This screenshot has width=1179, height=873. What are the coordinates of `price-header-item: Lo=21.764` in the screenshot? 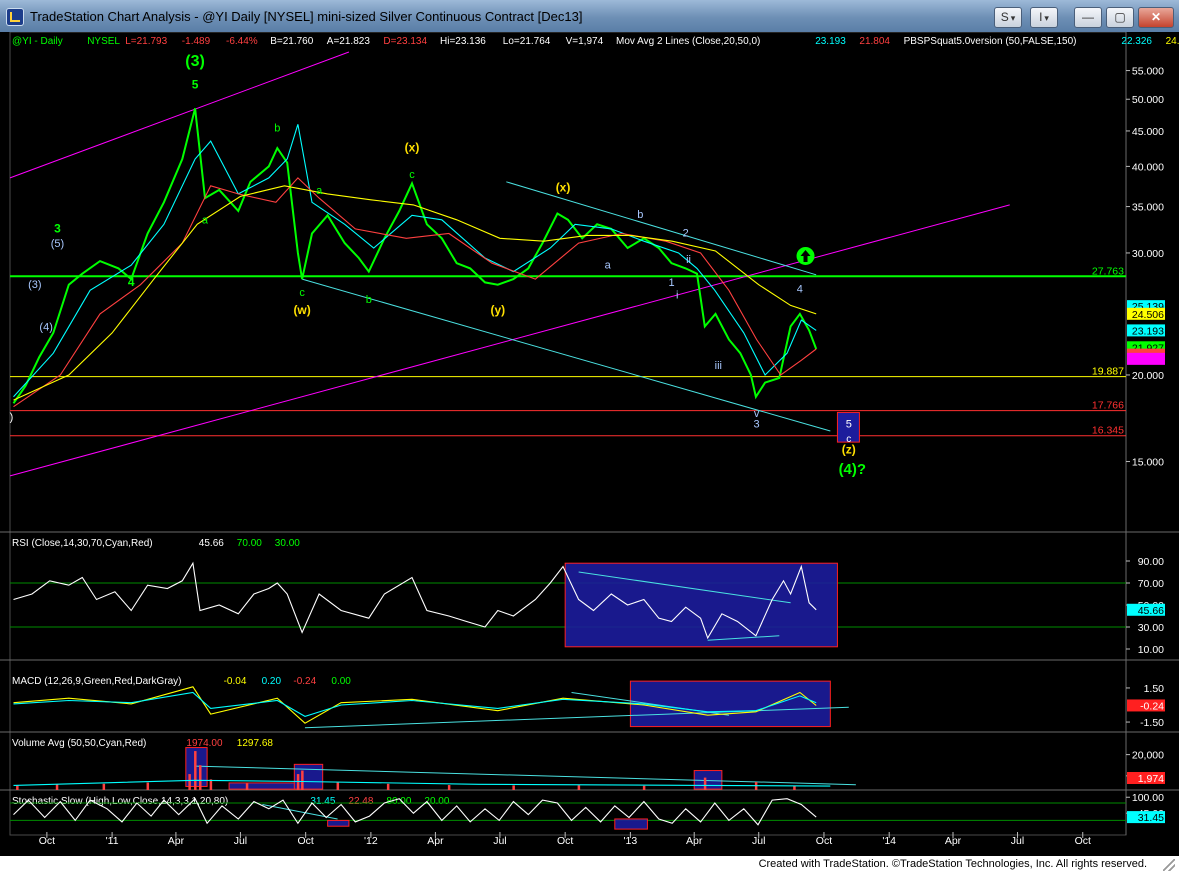 It's located at (527, 41).